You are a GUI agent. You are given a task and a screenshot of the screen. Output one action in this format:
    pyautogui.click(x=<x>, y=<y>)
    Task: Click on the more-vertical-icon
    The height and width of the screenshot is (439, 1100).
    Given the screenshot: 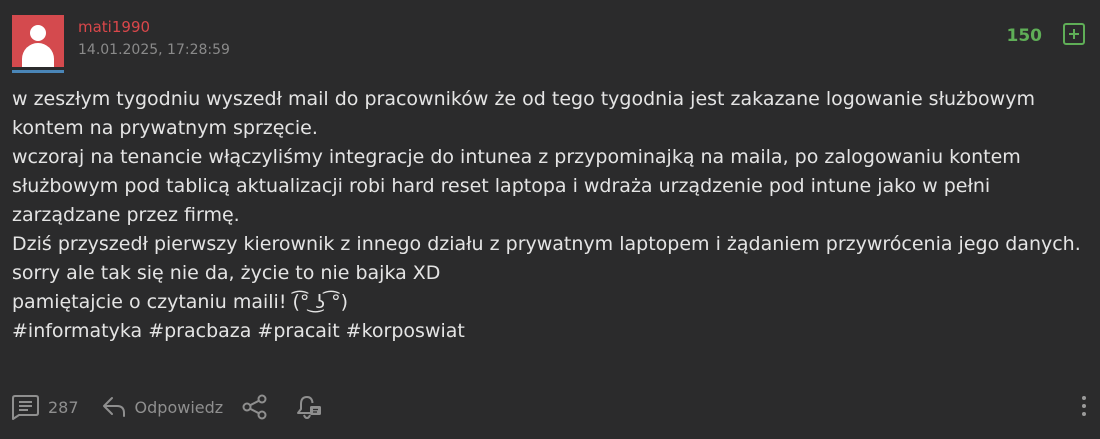 What is the action you would take?
    pyautogui.click(x=1084, y=407)
    